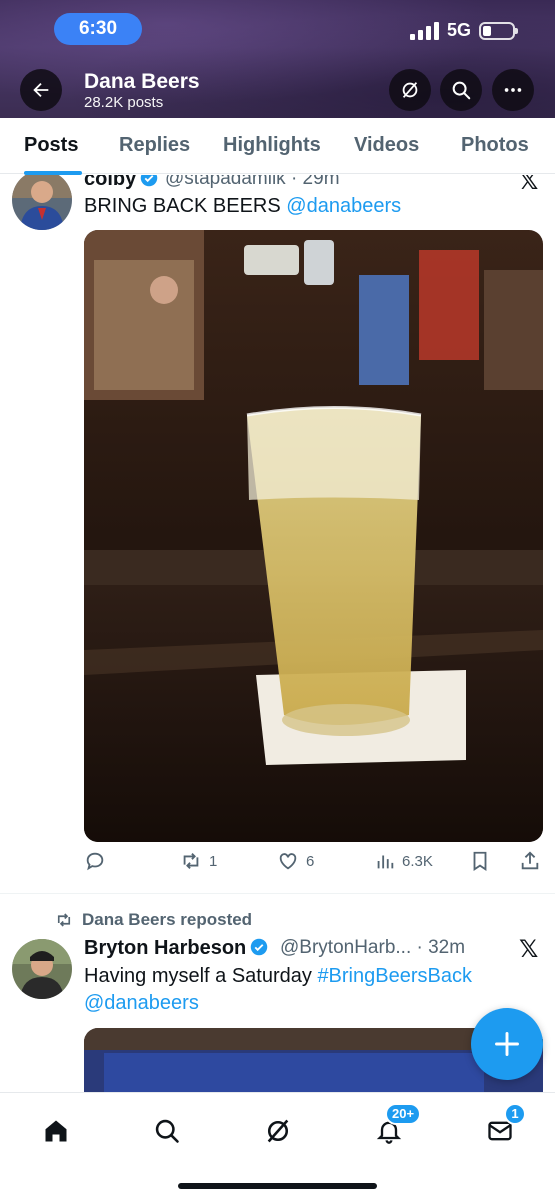 The height and width of the screenshot is (1200, 555). What do you see at coordinates (515, 1114) in the screenshot?
I see `messages-badge: 1` at bounding box center [515, 1114].